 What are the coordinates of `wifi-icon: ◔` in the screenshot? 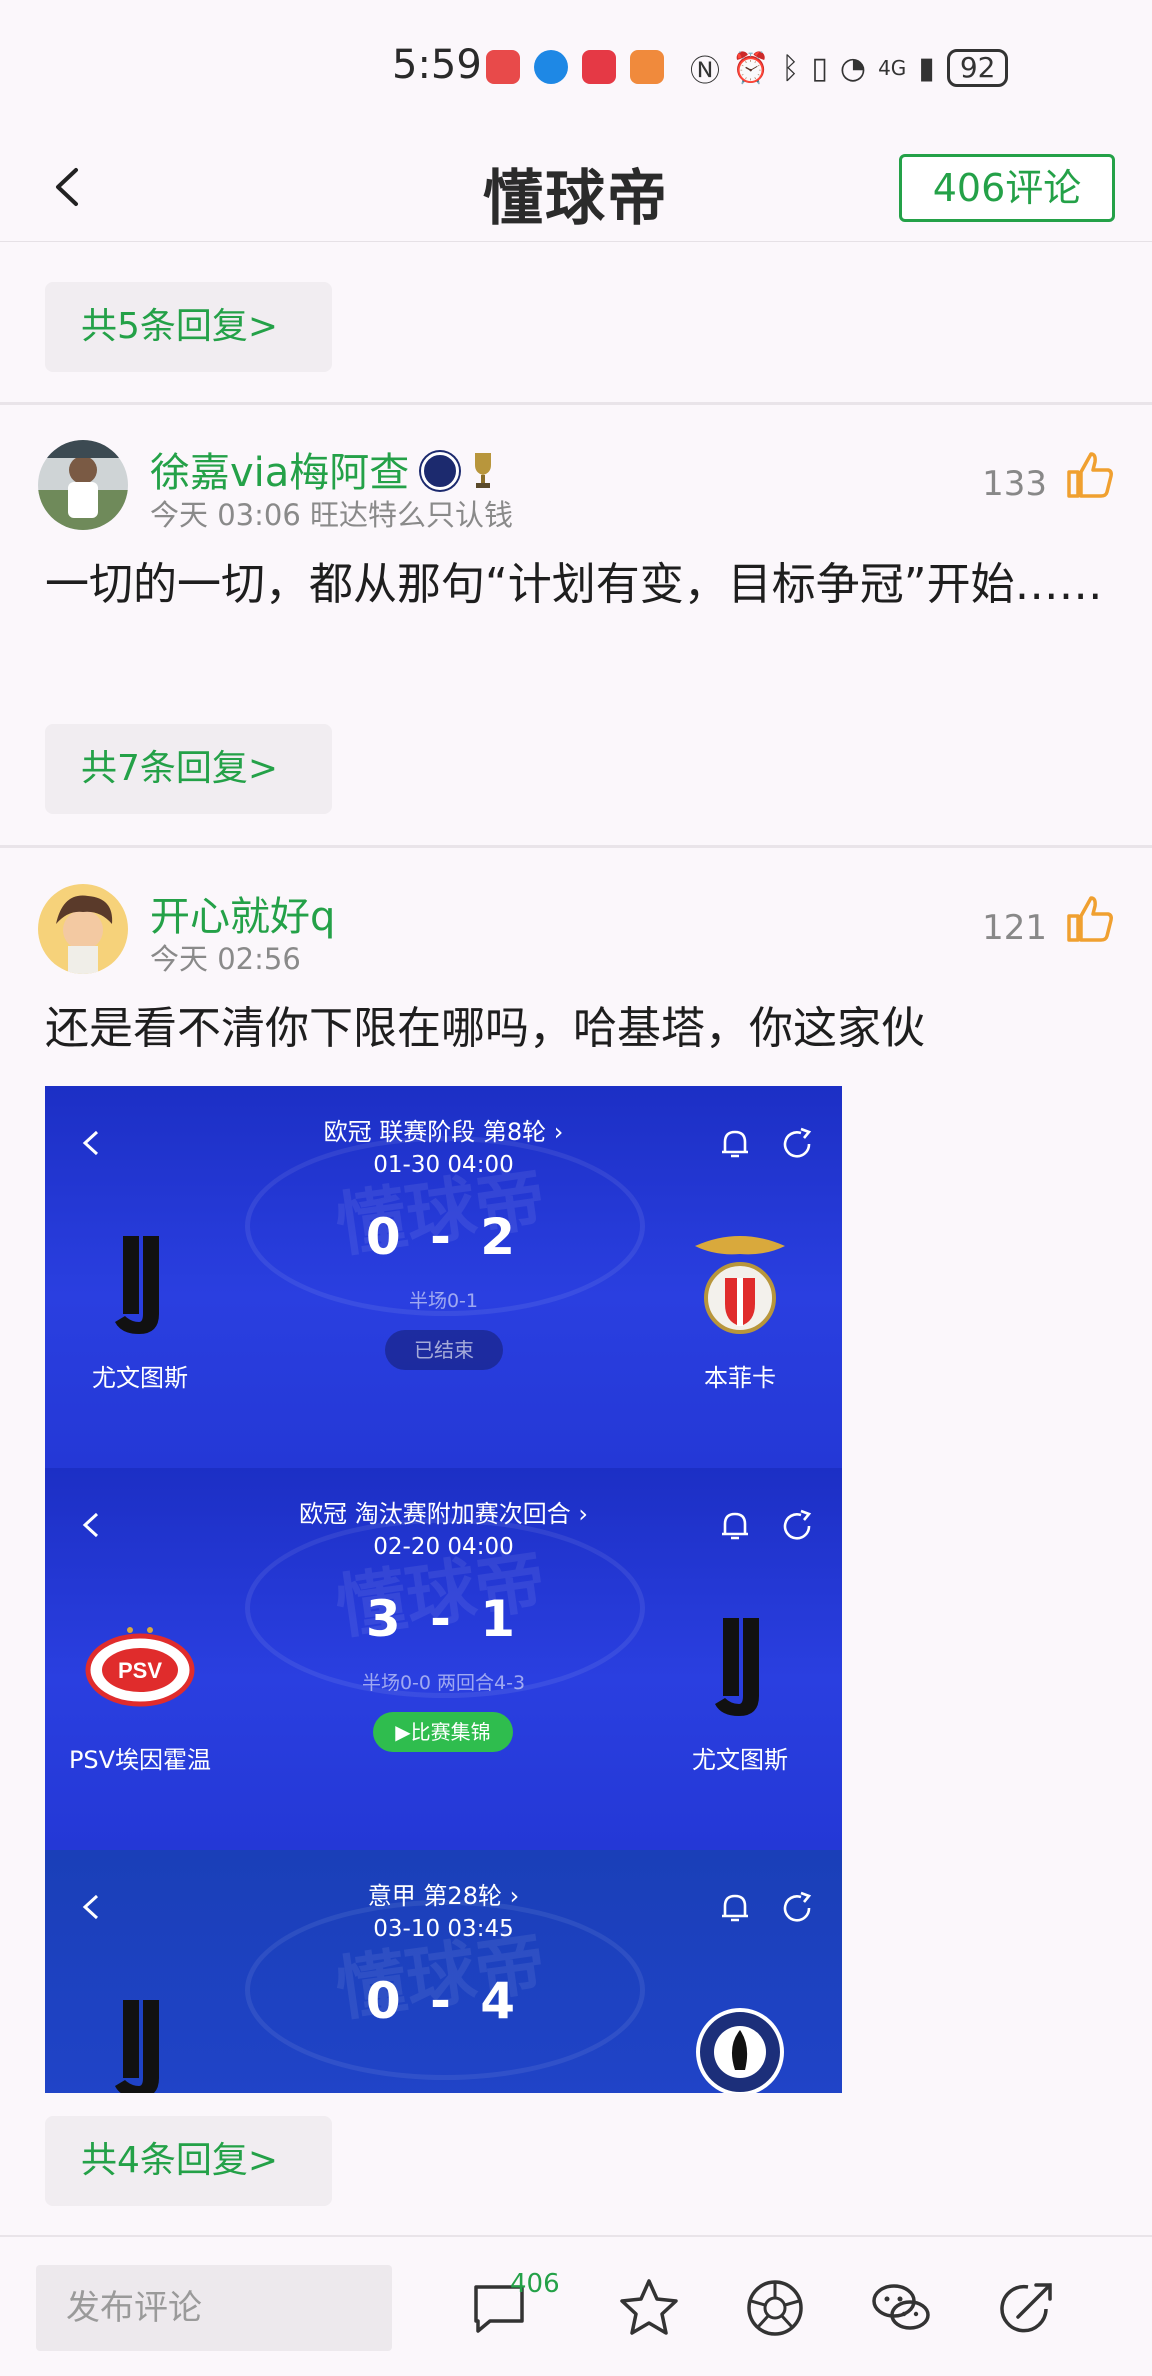 It's located at (853, 68).